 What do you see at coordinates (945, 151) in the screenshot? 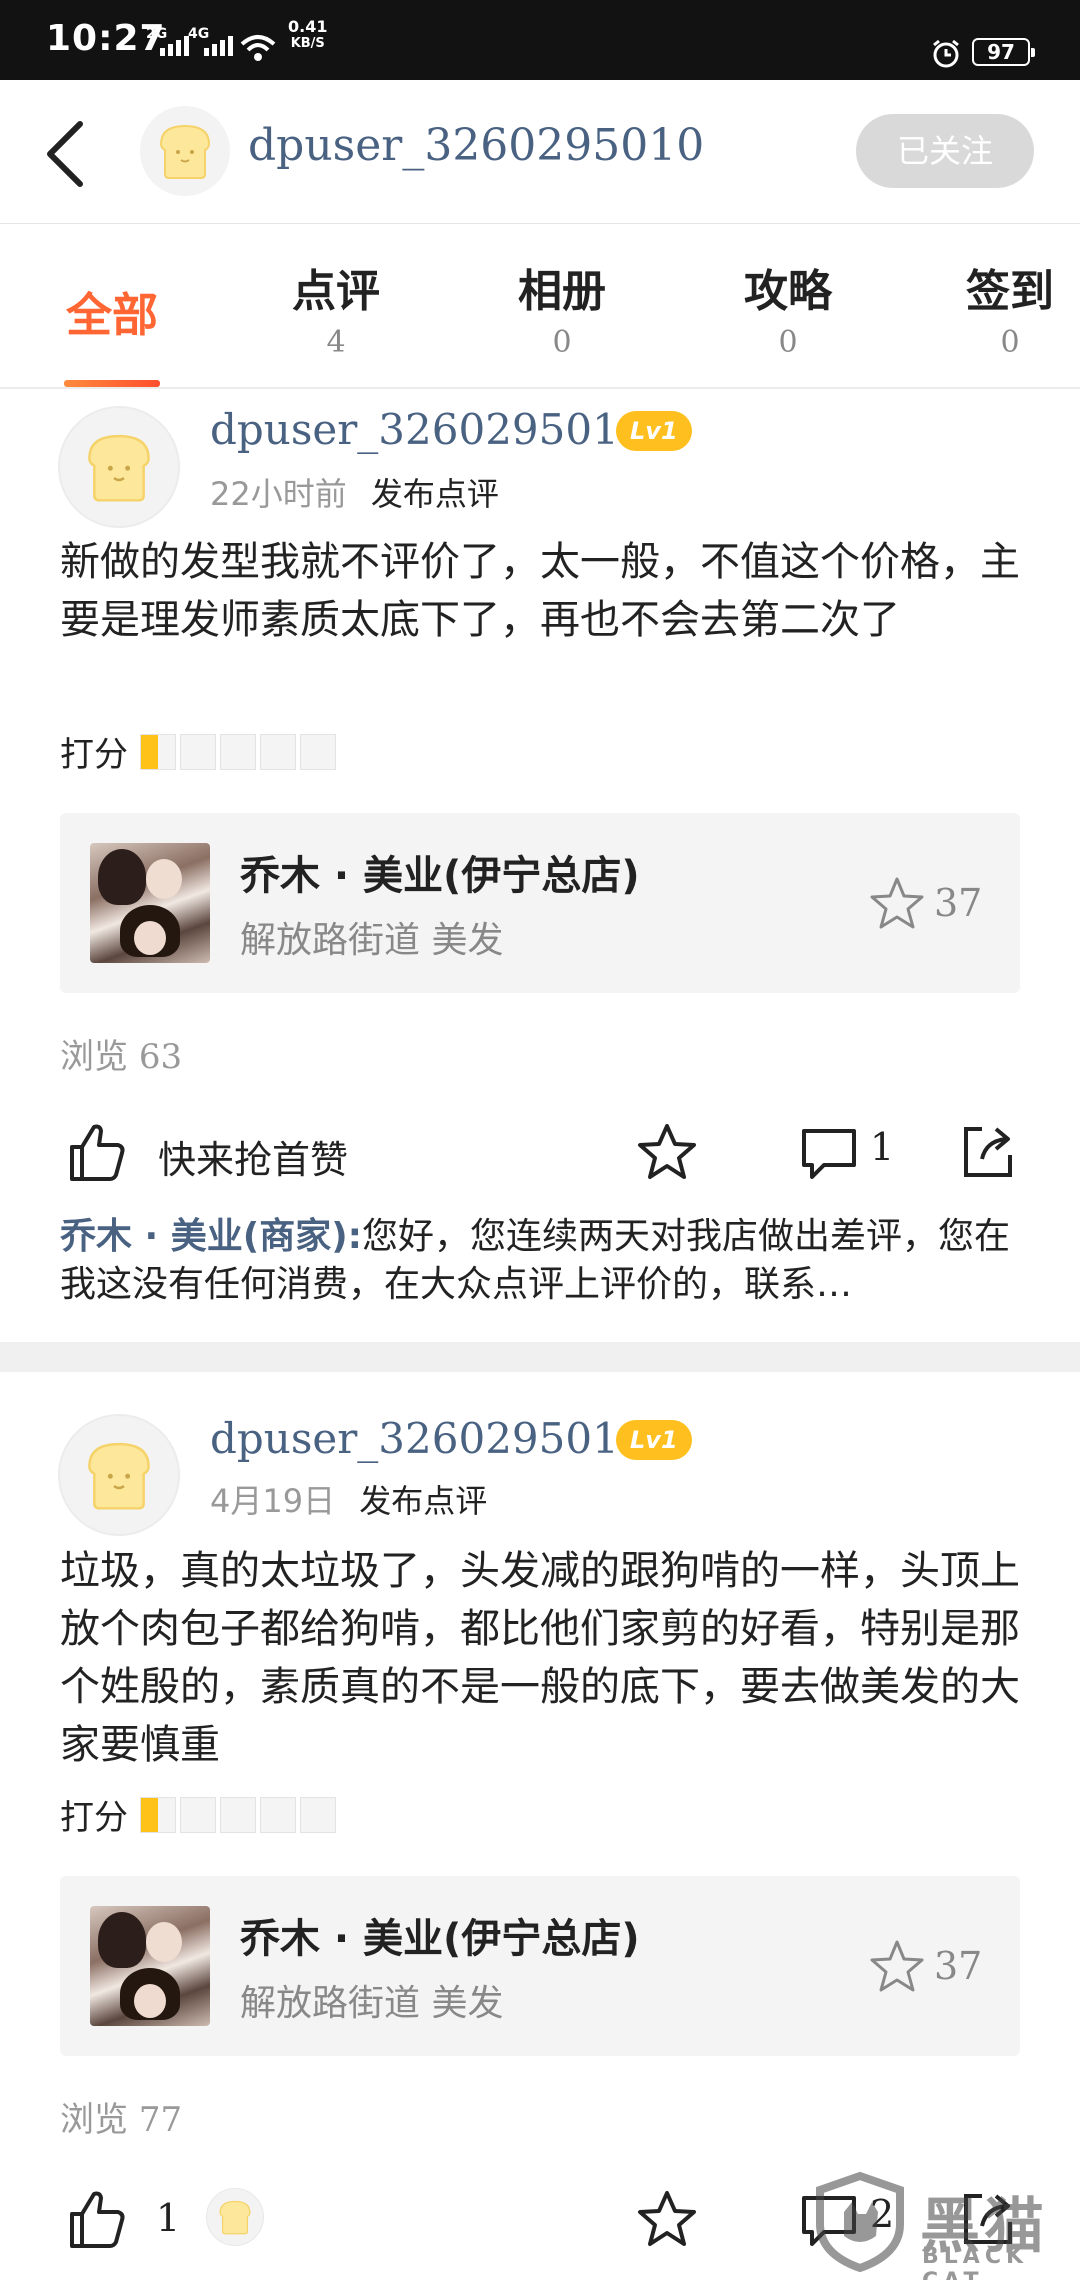
I see `followed-button: 已关注` at bounding box center [945, 151].